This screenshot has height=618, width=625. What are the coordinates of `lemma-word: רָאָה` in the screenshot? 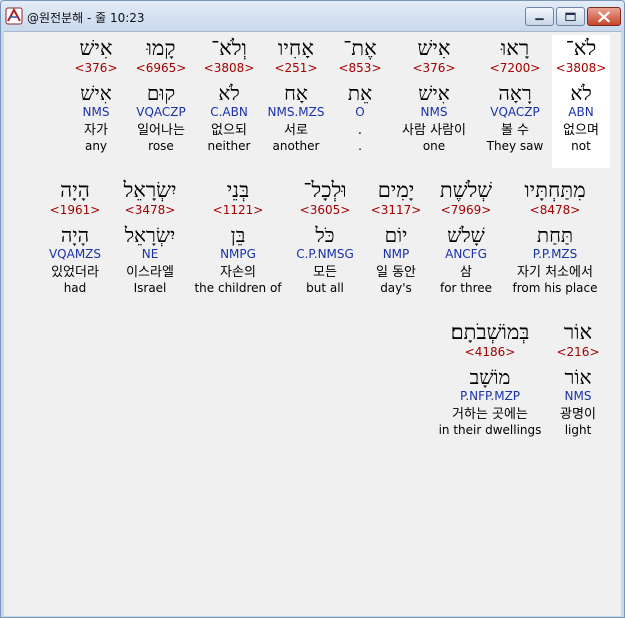 It's located at (515, 93).